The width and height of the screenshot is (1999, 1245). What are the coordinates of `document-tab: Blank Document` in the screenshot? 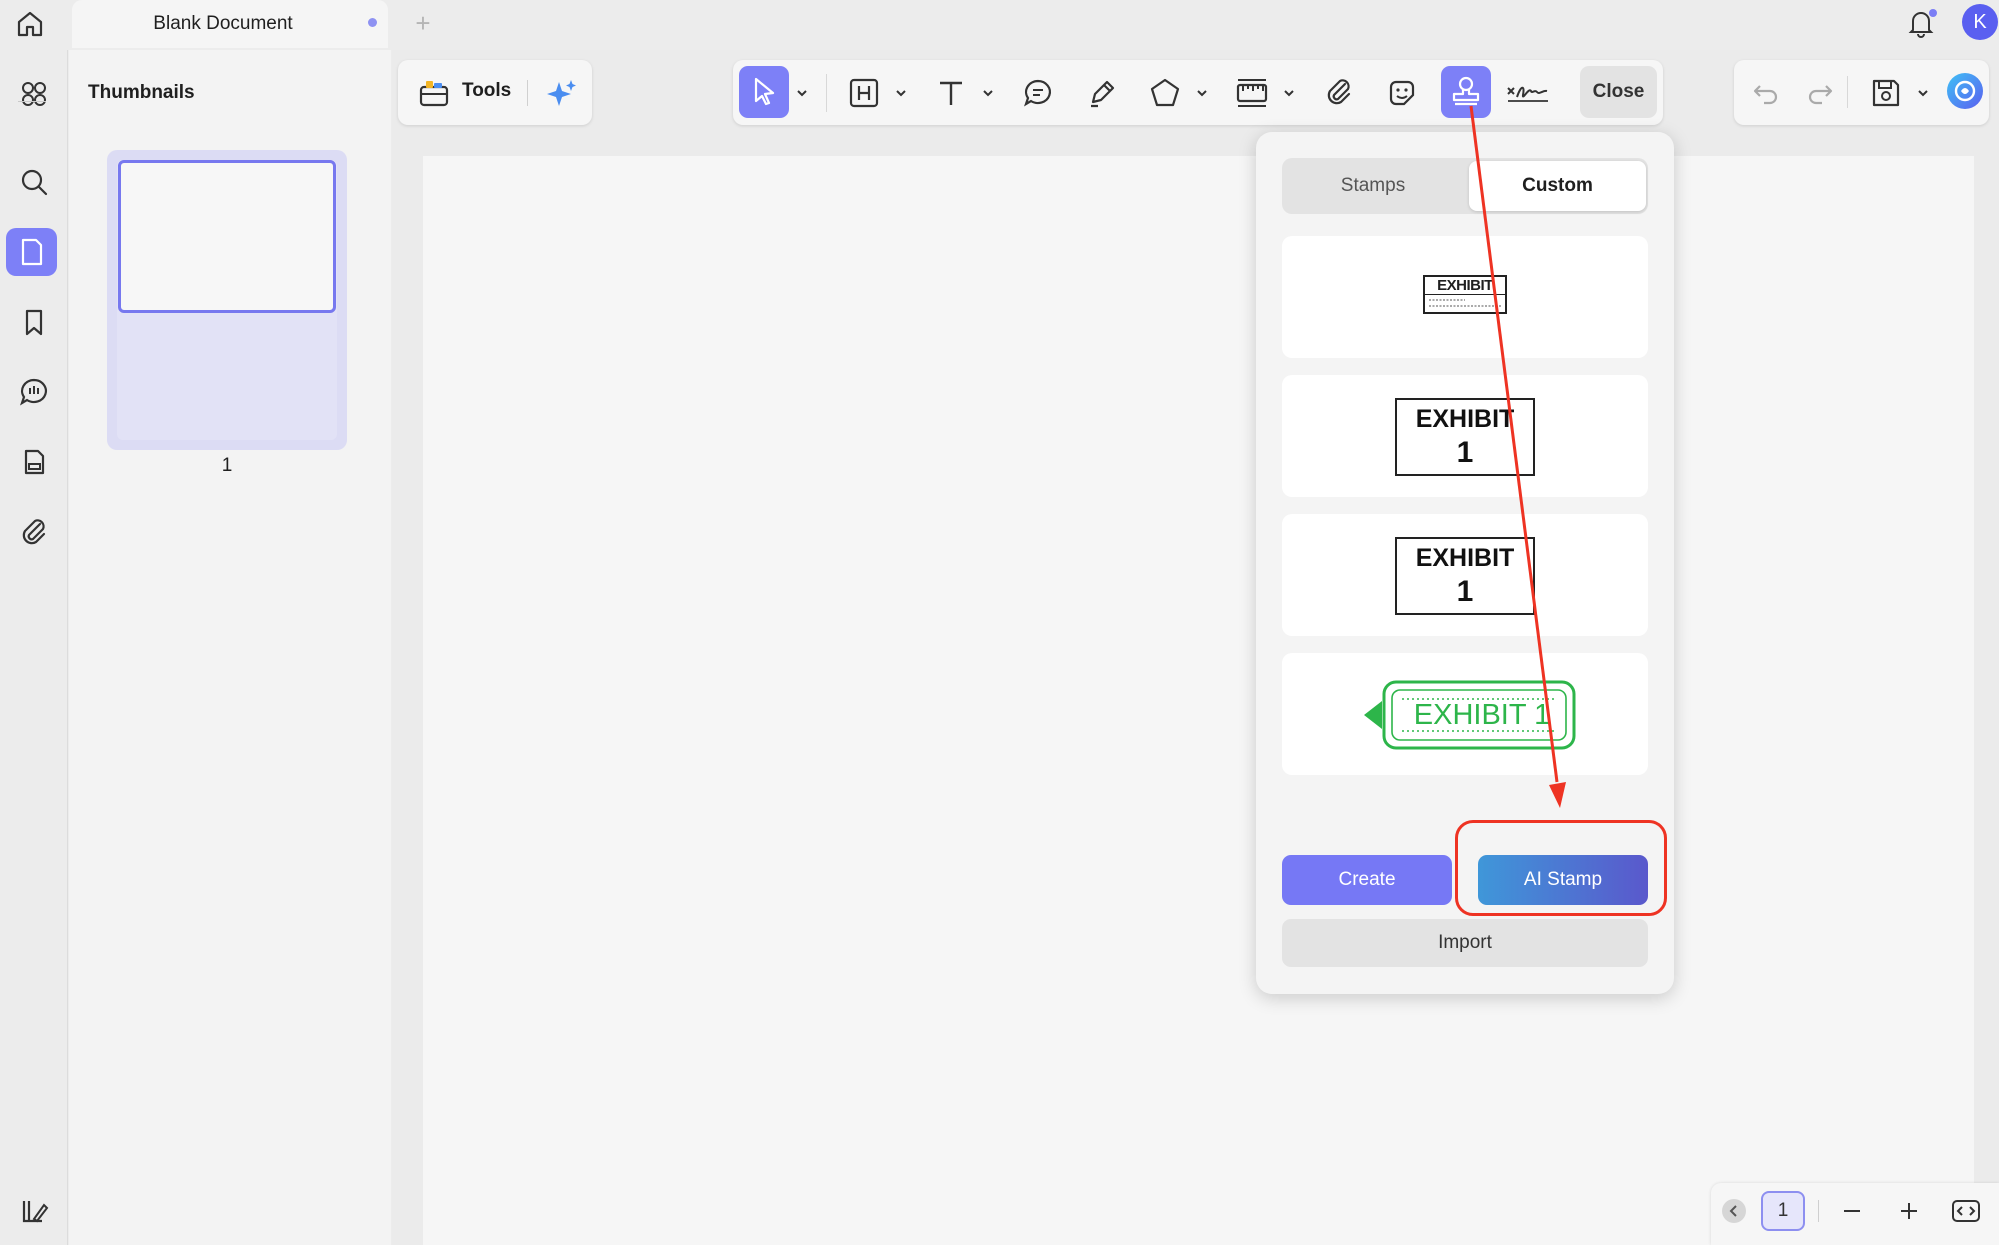 It's located at (230, 24).